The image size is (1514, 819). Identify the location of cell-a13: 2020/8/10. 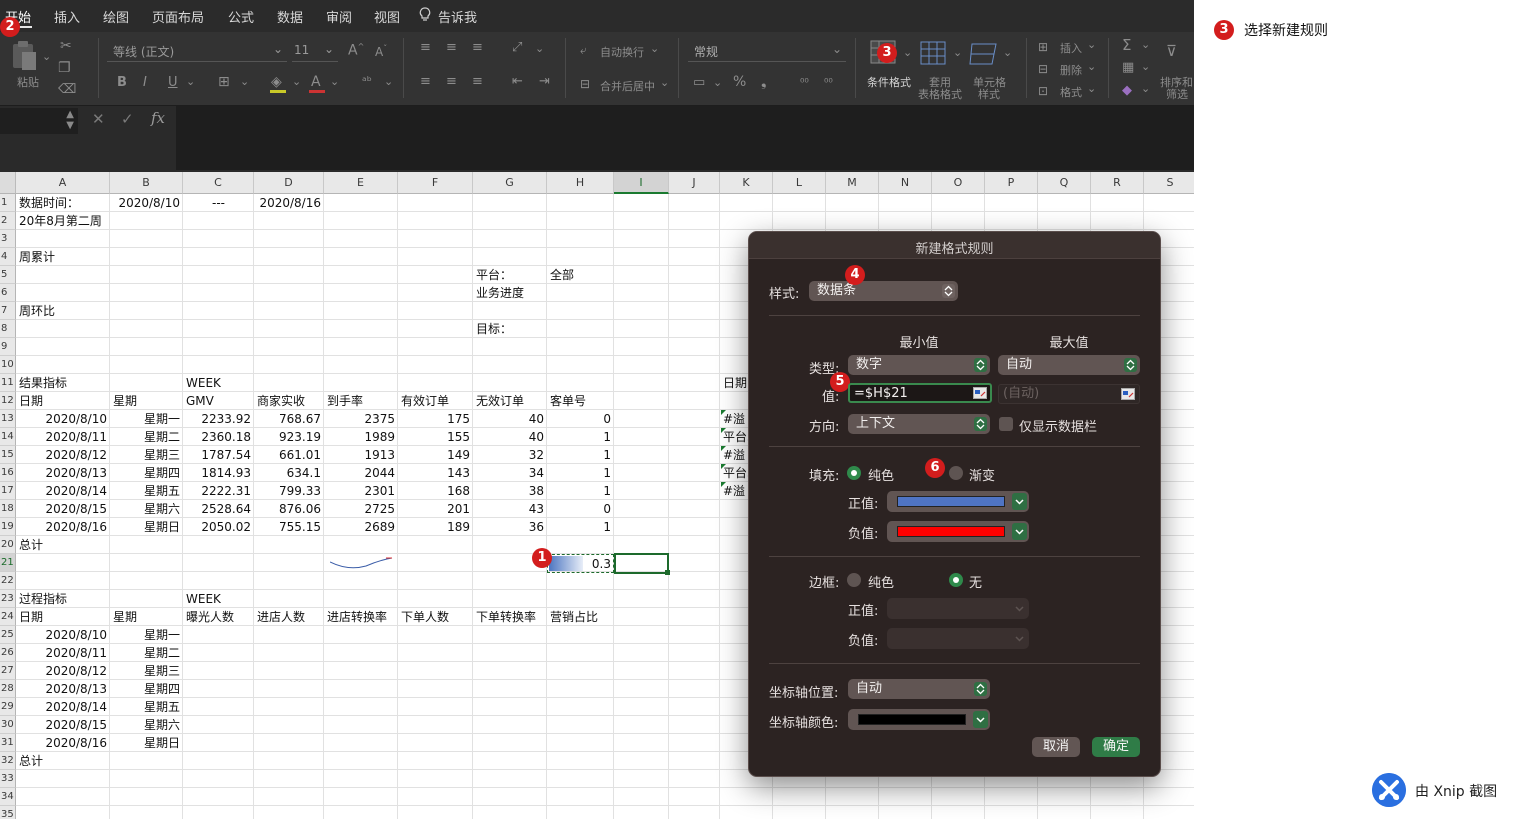
(63, 419).